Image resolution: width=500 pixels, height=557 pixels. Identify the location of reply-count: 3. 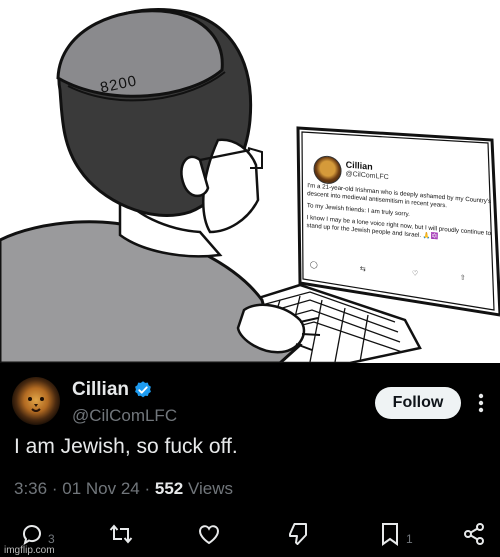
(51, 539).